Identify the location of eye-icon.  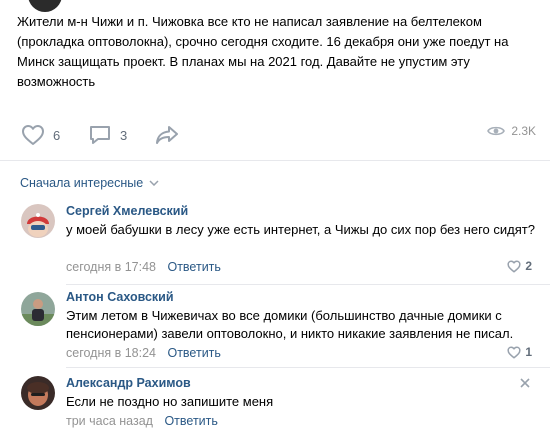
(496, 131).